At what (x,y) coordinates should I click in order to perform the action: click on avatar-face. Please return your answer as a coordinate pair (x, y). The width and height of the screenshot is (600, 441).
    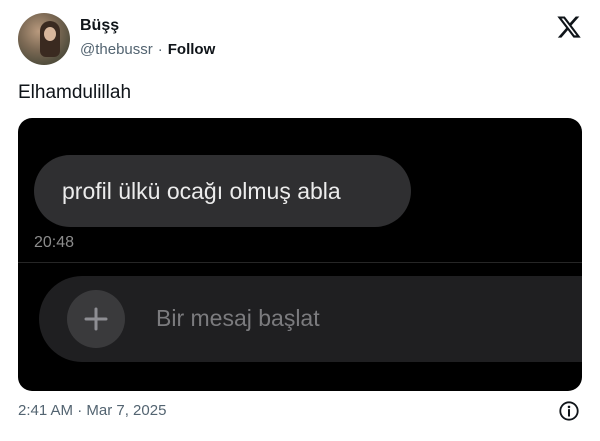
    Looking at the image, I should click on (50, 34).